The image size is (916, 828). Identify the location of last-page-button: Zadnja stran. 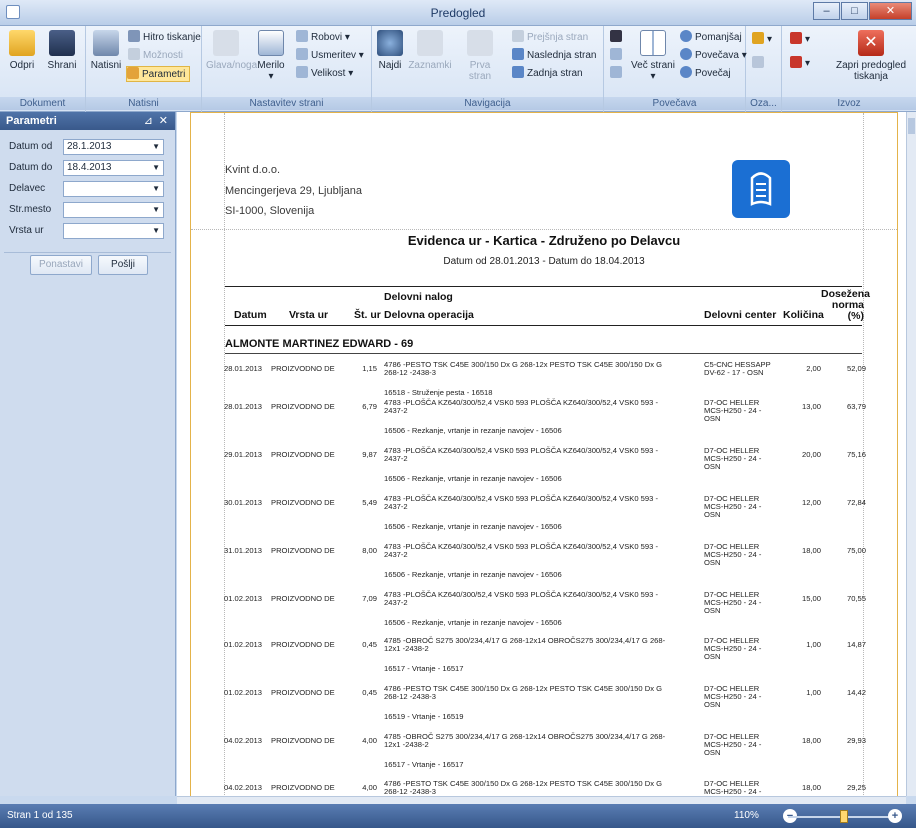
(547, 74).